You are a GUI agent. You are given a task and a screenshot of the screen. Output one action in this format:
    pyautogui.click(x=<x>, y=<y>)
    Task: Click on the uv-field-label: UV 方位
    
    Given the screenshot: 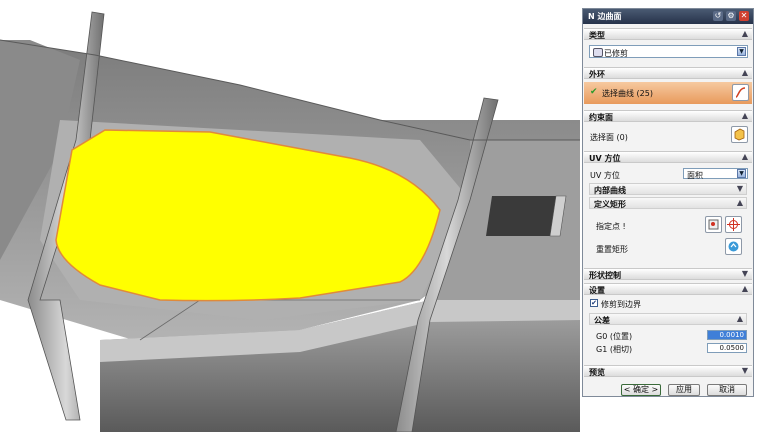 What is the action you would take?
    pyautogui.click(x=605, y=175)
    